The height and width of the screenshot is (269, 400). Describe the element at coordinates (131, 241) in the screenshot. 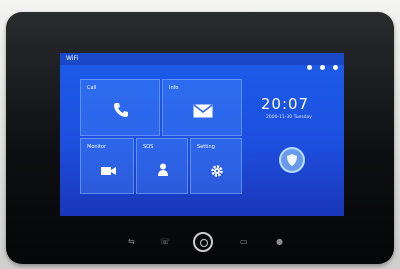

I see `unlock-key-icon: ⇆` at that location.